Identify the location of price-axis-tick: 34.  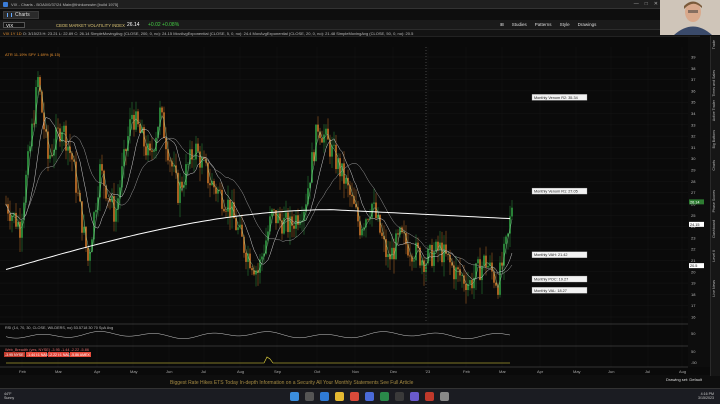
(693, 113).